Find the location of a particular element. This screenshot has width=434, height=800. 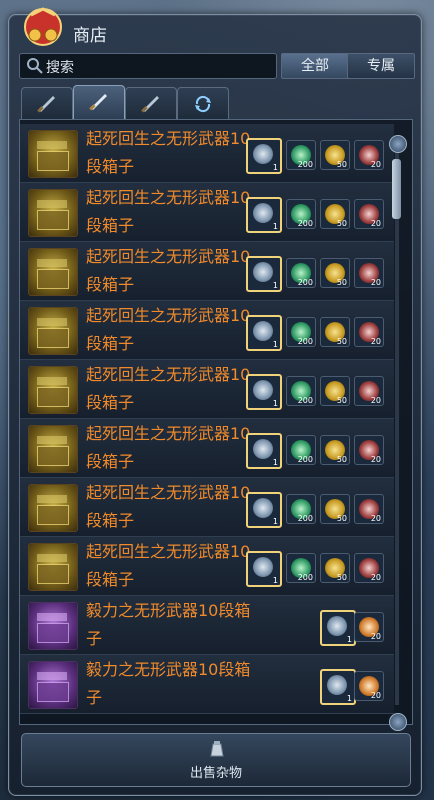

list-scrollbar is located at coordinates (398, 433).